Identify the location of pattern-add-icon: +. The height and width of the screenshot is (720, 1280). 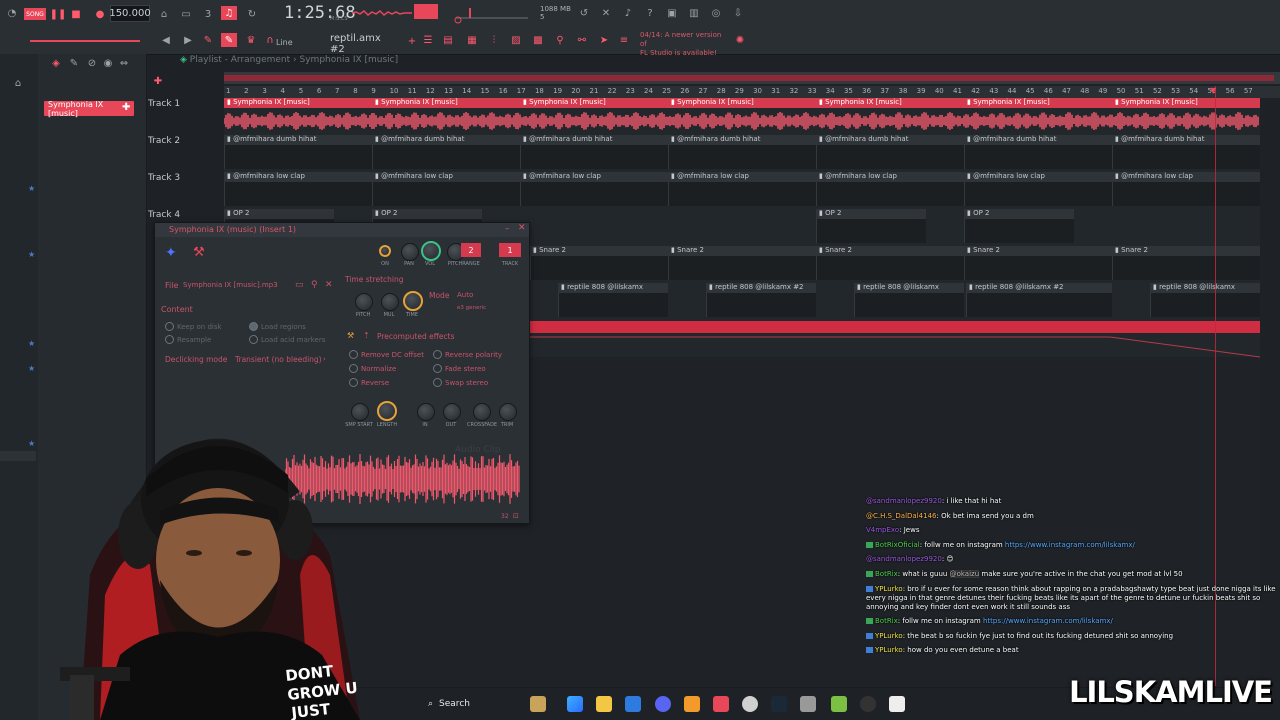
(412, 41).